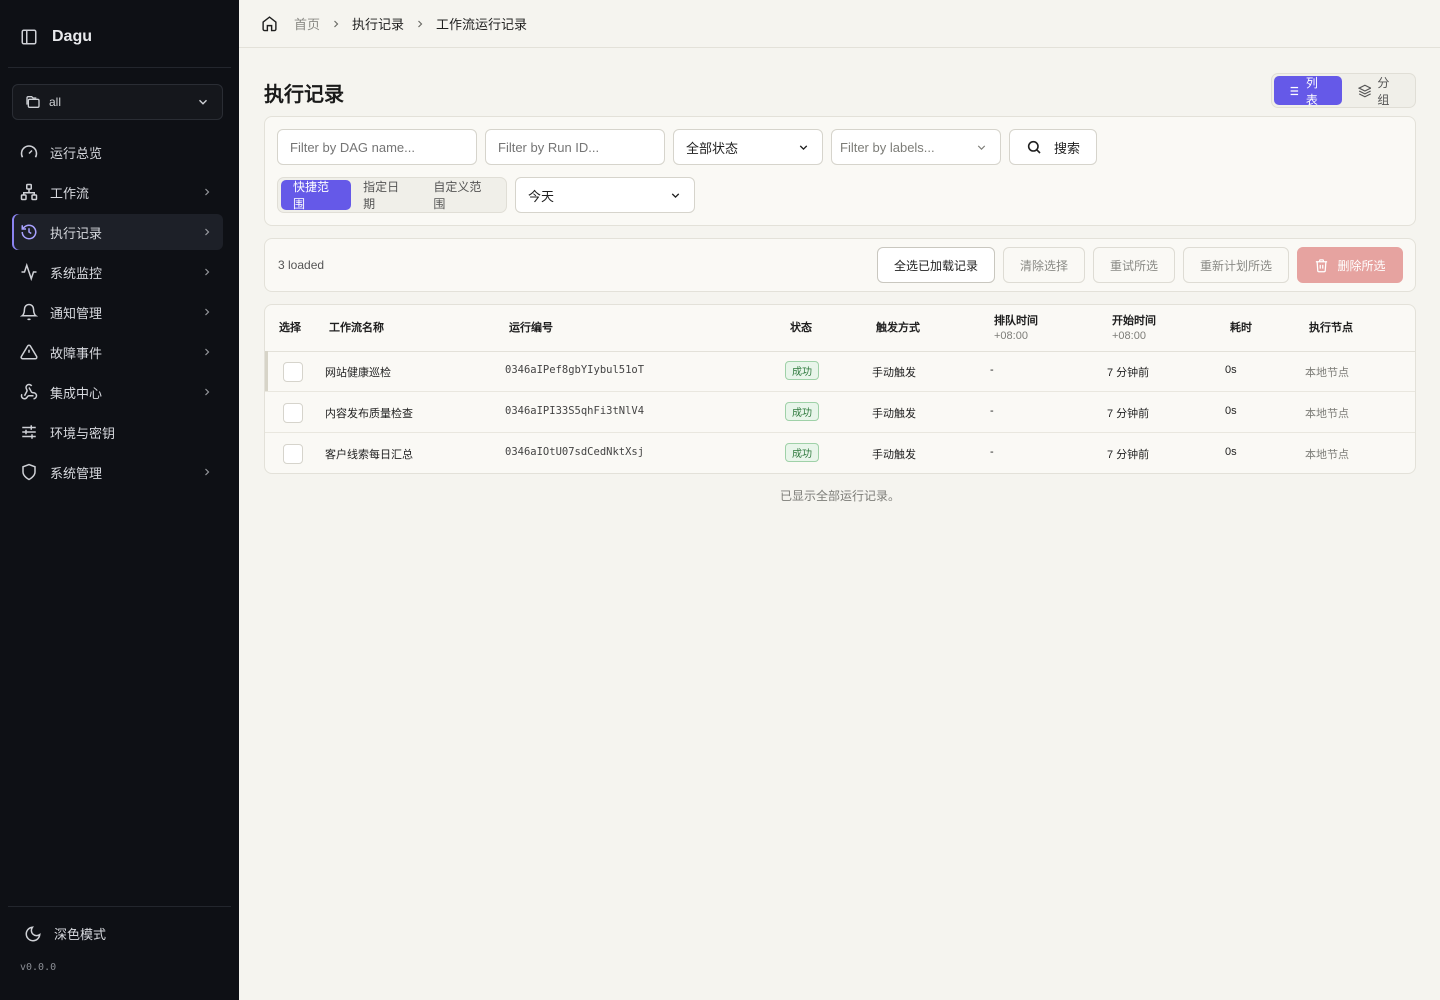 This screenshot has width=1440, height=1000. I want to click on sidebar-item-label: 系统管理, so click(76, 473).